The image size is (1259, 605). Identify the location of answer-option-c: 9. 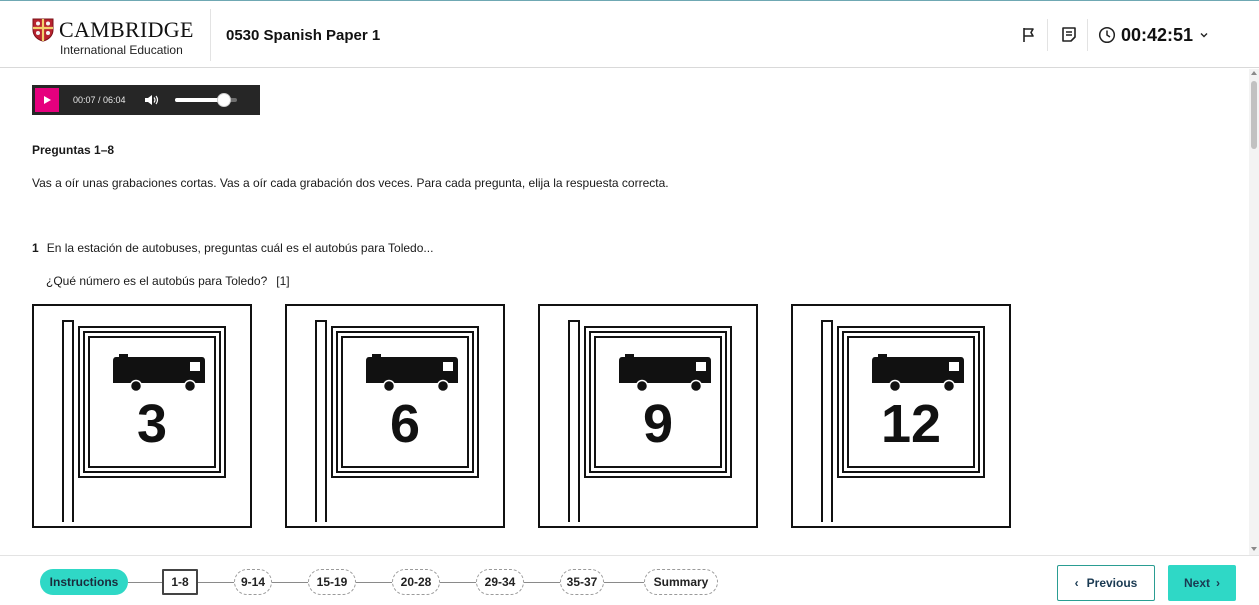
(648, 416).